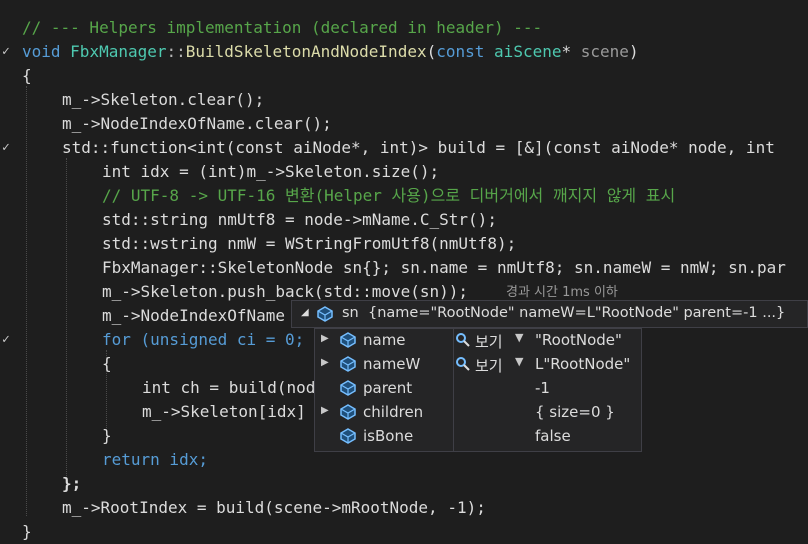 The height and width of the screenshot is (544, 808). What do you see at coordinates (305, 312) in the screenshot?
I see `collapse-arrow-icon: ◢` at bounding box center [305, 312].